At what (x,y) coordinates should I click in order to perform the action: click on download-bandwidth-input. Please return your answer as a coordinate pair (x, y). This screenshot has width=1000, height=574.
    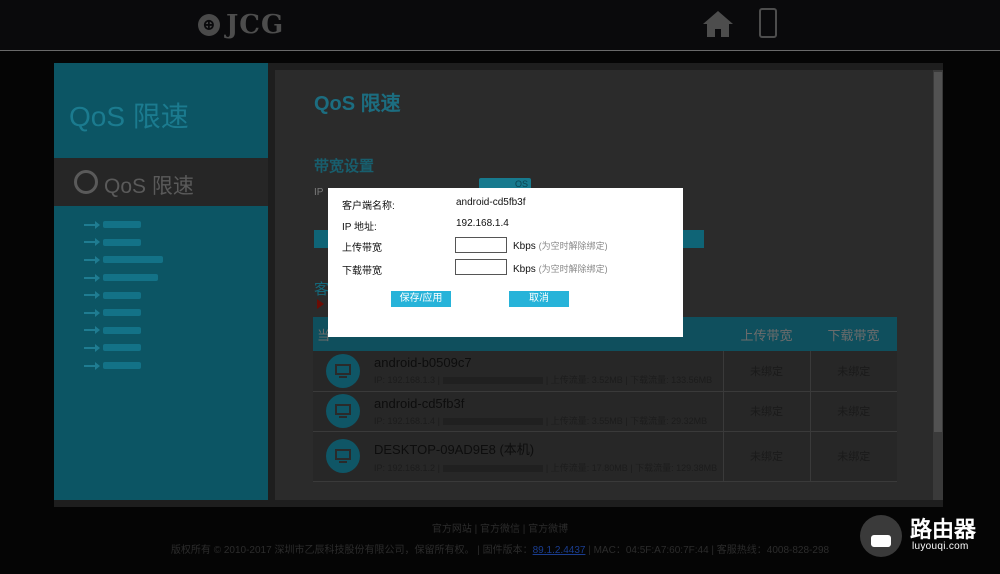
    Looking at the image, I should click on (481, 267).